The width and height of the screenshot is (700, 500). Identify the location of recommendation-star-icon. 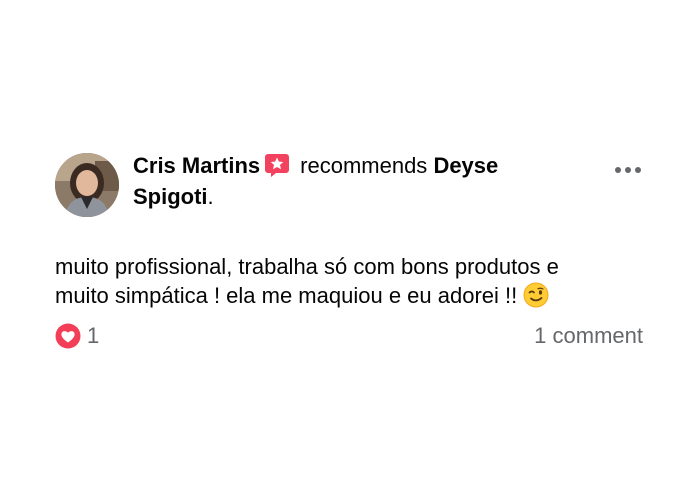
(277, 165).